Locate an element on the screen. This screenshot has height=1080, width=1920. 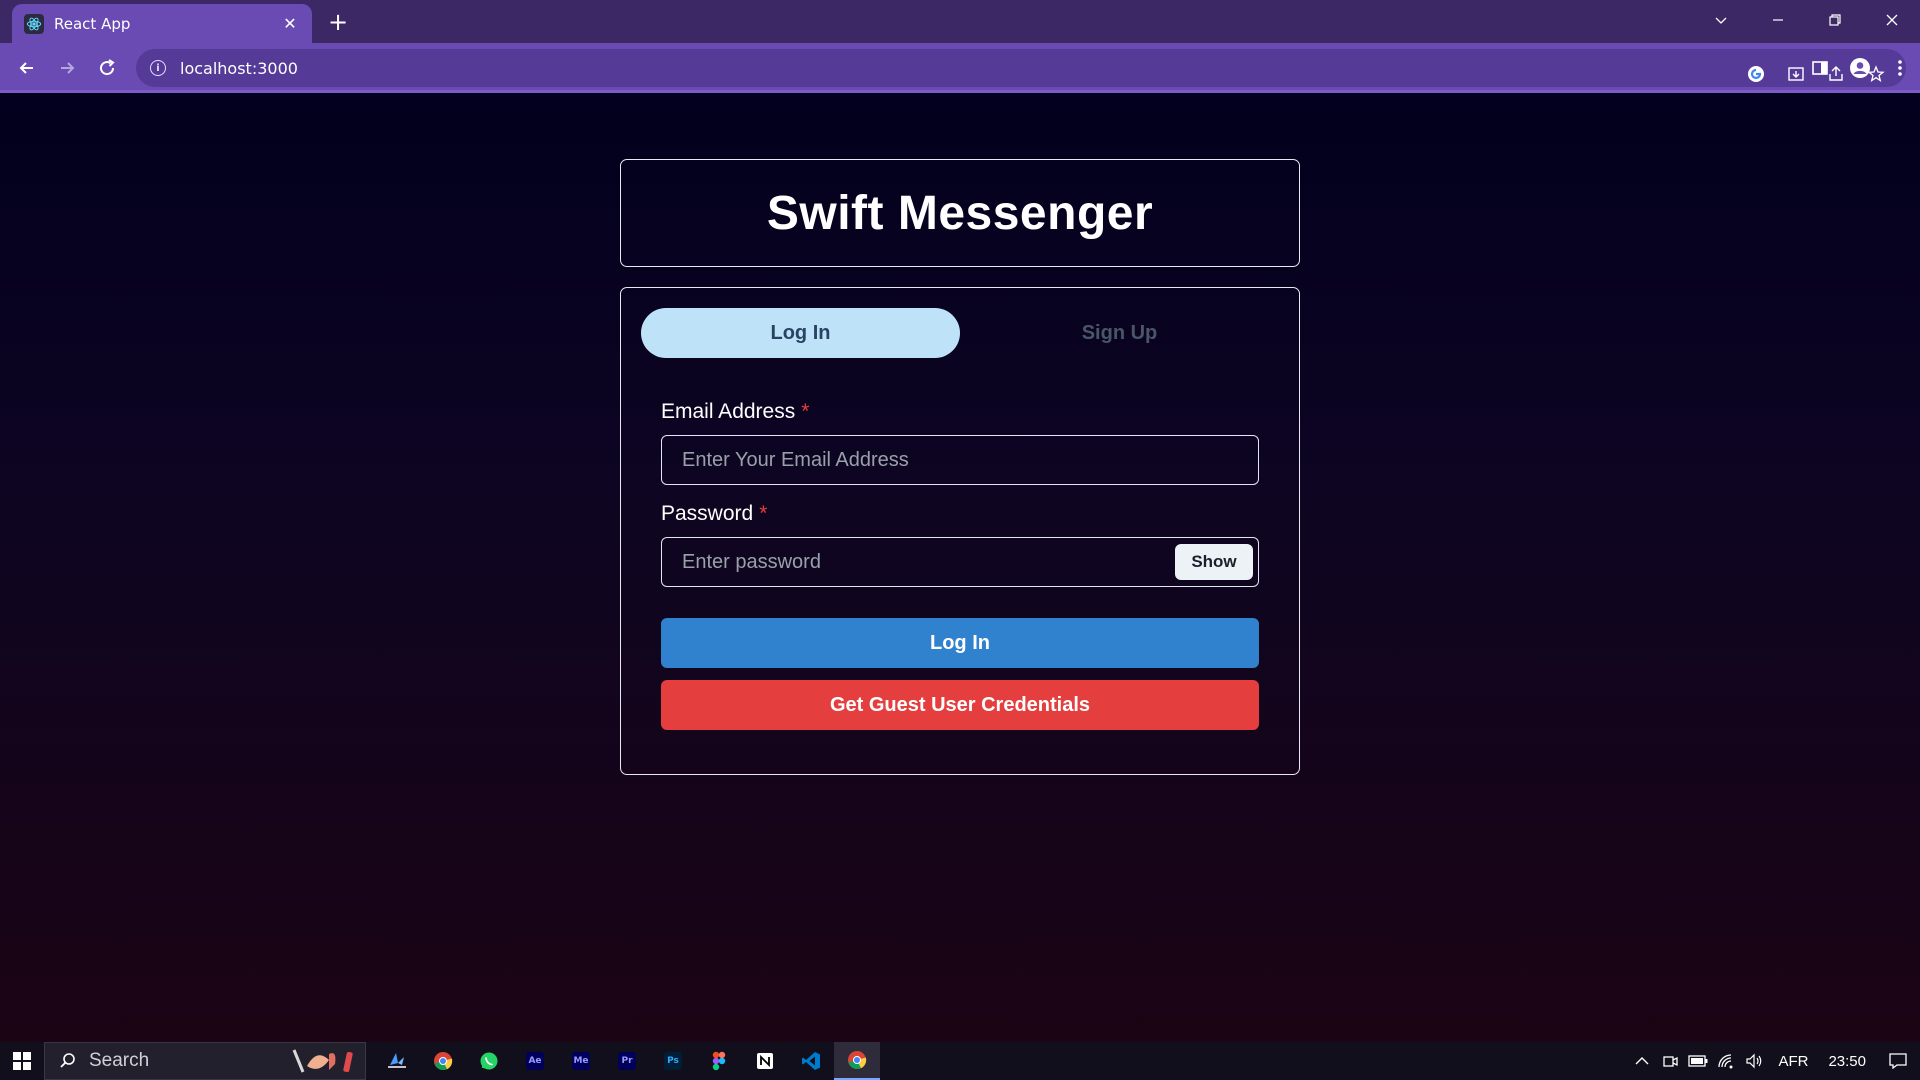
password-placeholder: Enter password is located at coordinates (751, 561).